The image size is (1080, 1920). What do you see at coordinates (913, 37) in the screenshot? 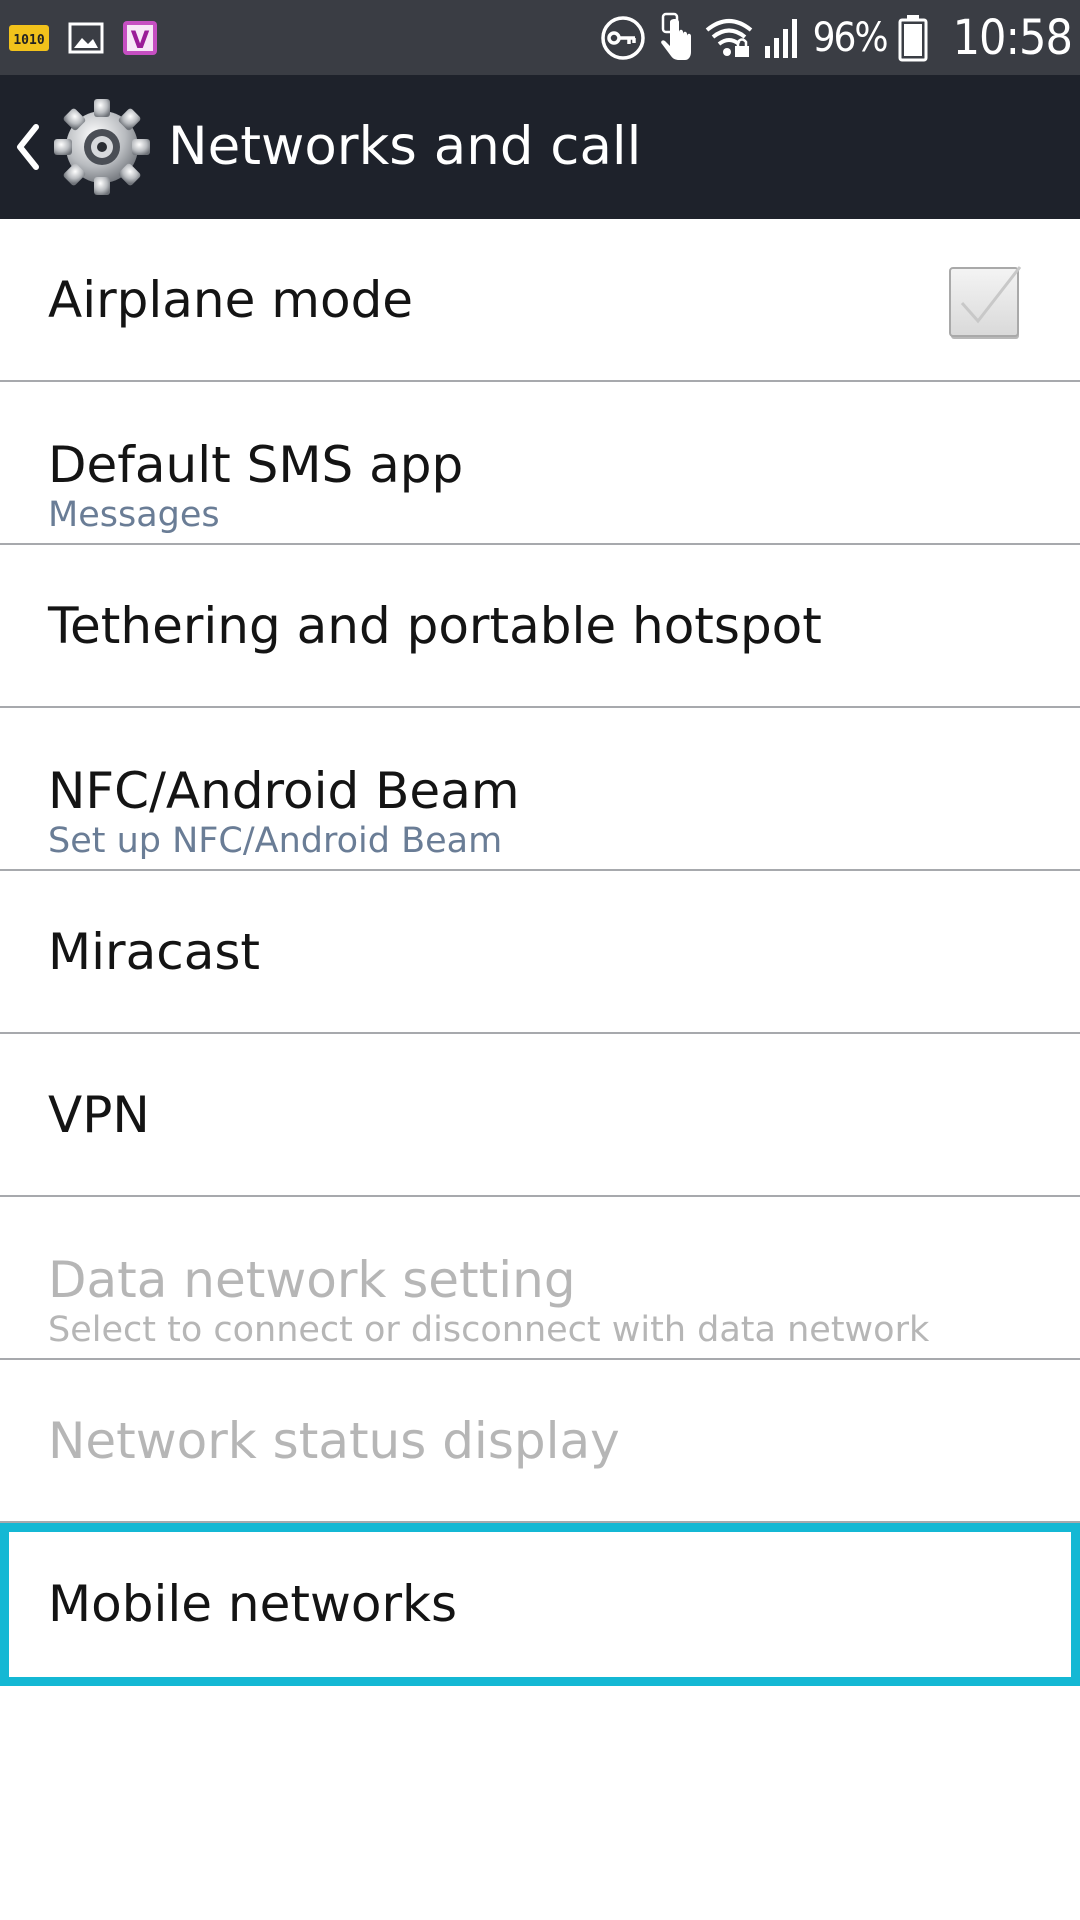
I see `battery-icon` at bounding box center [913, 37].